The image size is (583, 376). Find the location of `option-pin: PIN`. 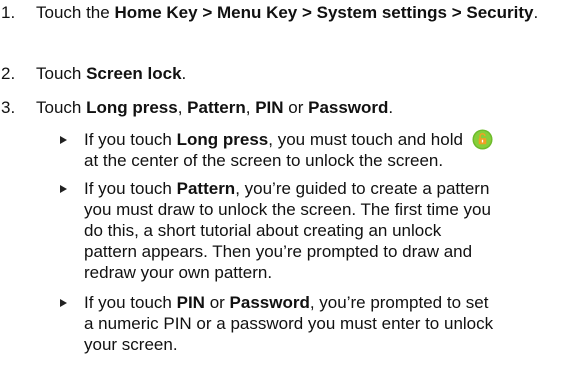

option-pin: PIN is located at coordinates (269, 107).